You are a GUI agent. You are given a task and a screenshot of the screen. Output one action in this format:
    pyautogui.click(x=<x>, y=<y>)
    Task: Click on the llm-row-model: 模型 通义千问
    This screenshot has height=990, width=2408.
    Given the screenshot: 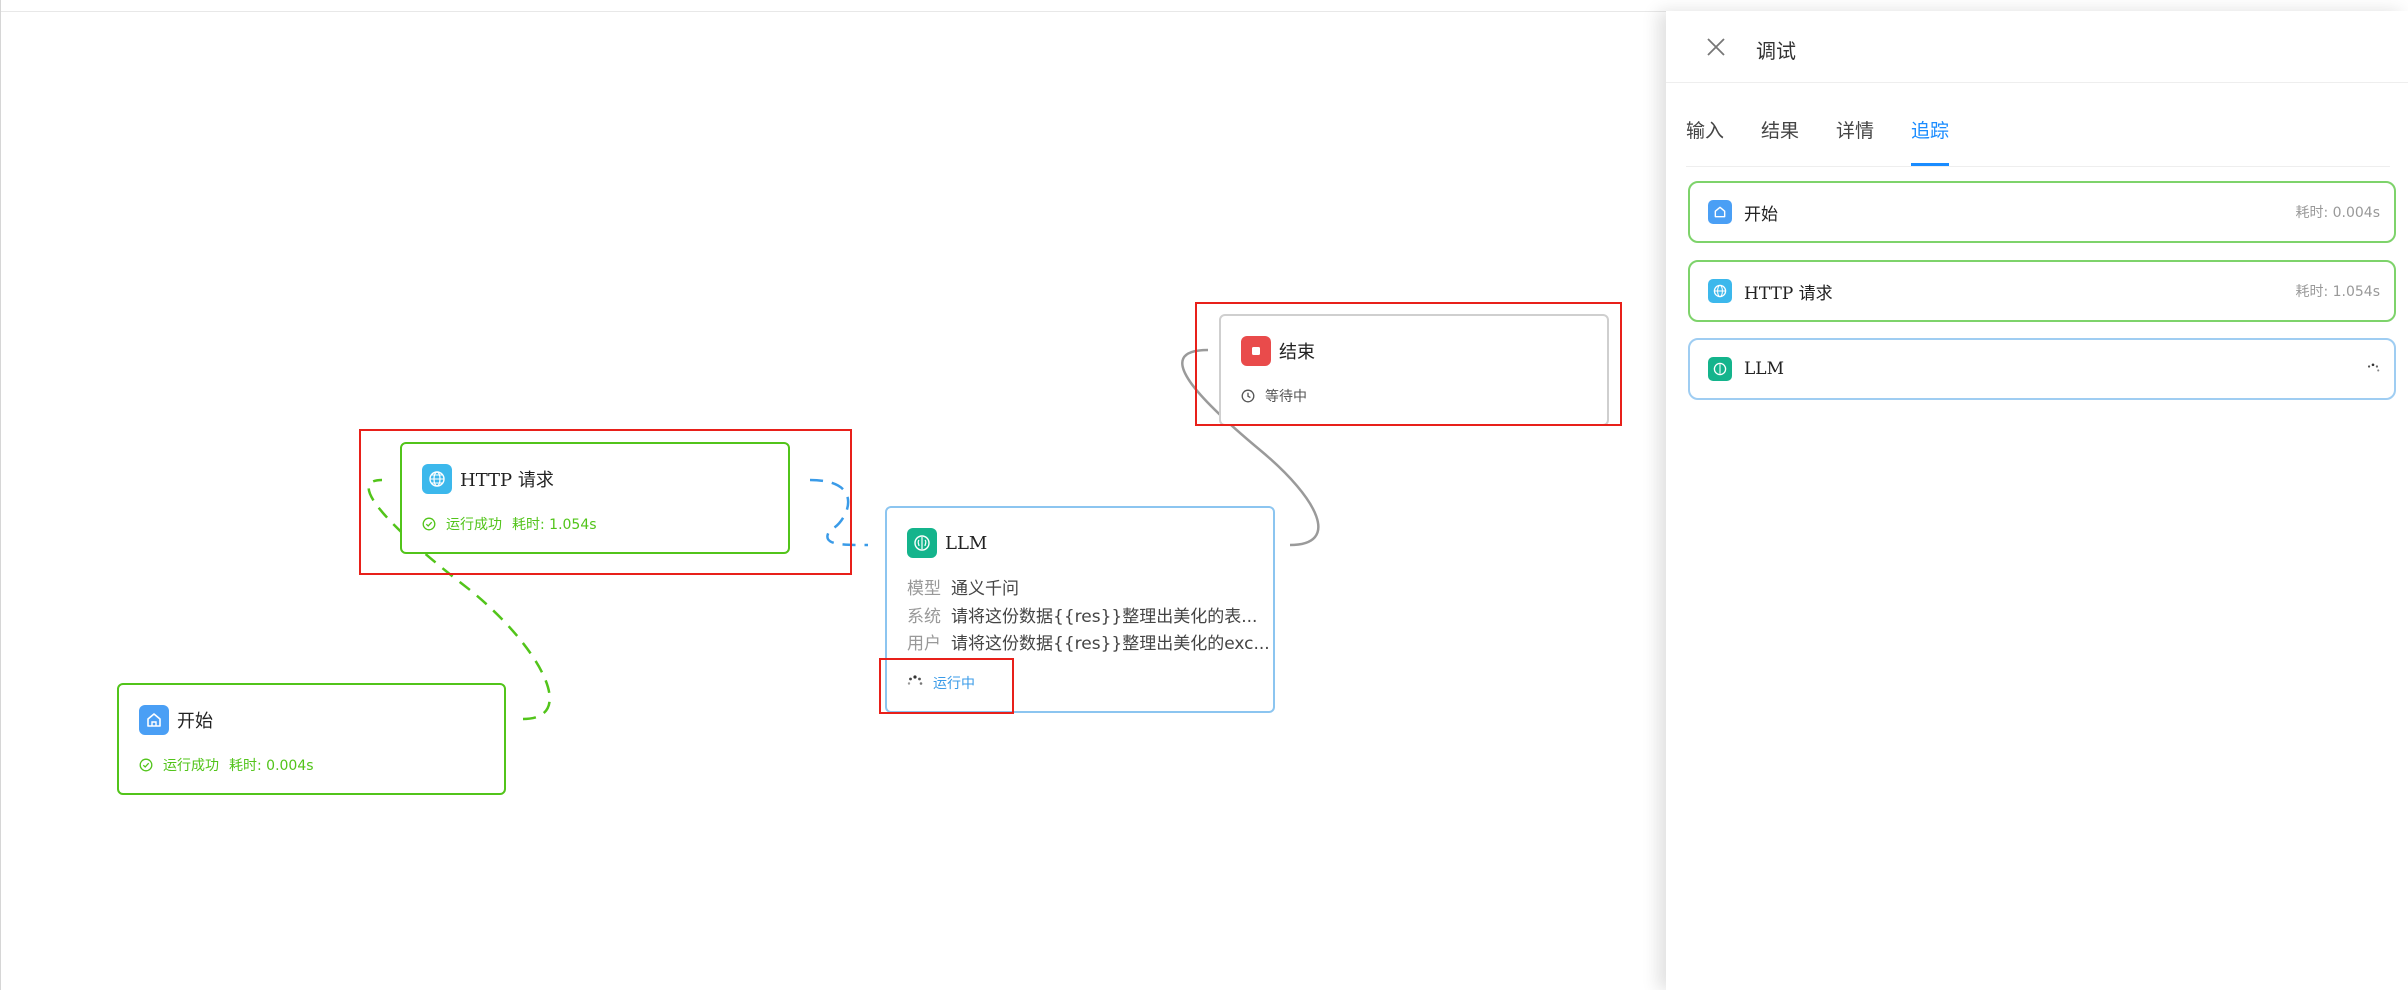 What is the action you would take?
    pyautogui.click(x=963, y=589)
    